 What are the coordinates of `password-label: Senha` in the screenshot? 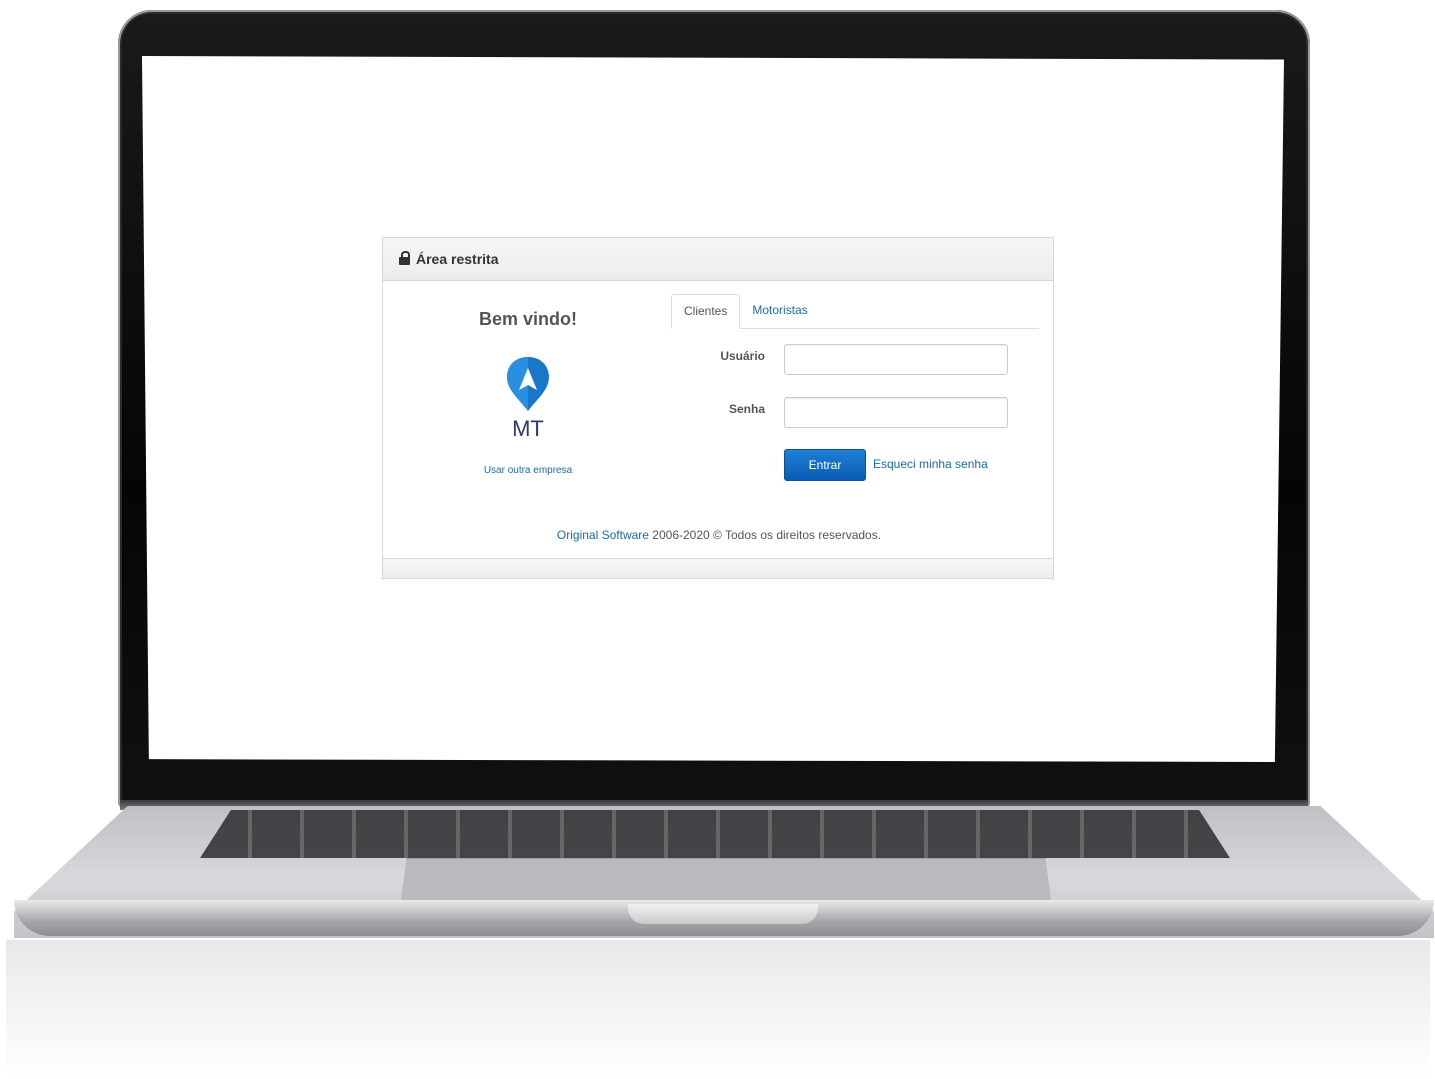 It's located at (746, 409).